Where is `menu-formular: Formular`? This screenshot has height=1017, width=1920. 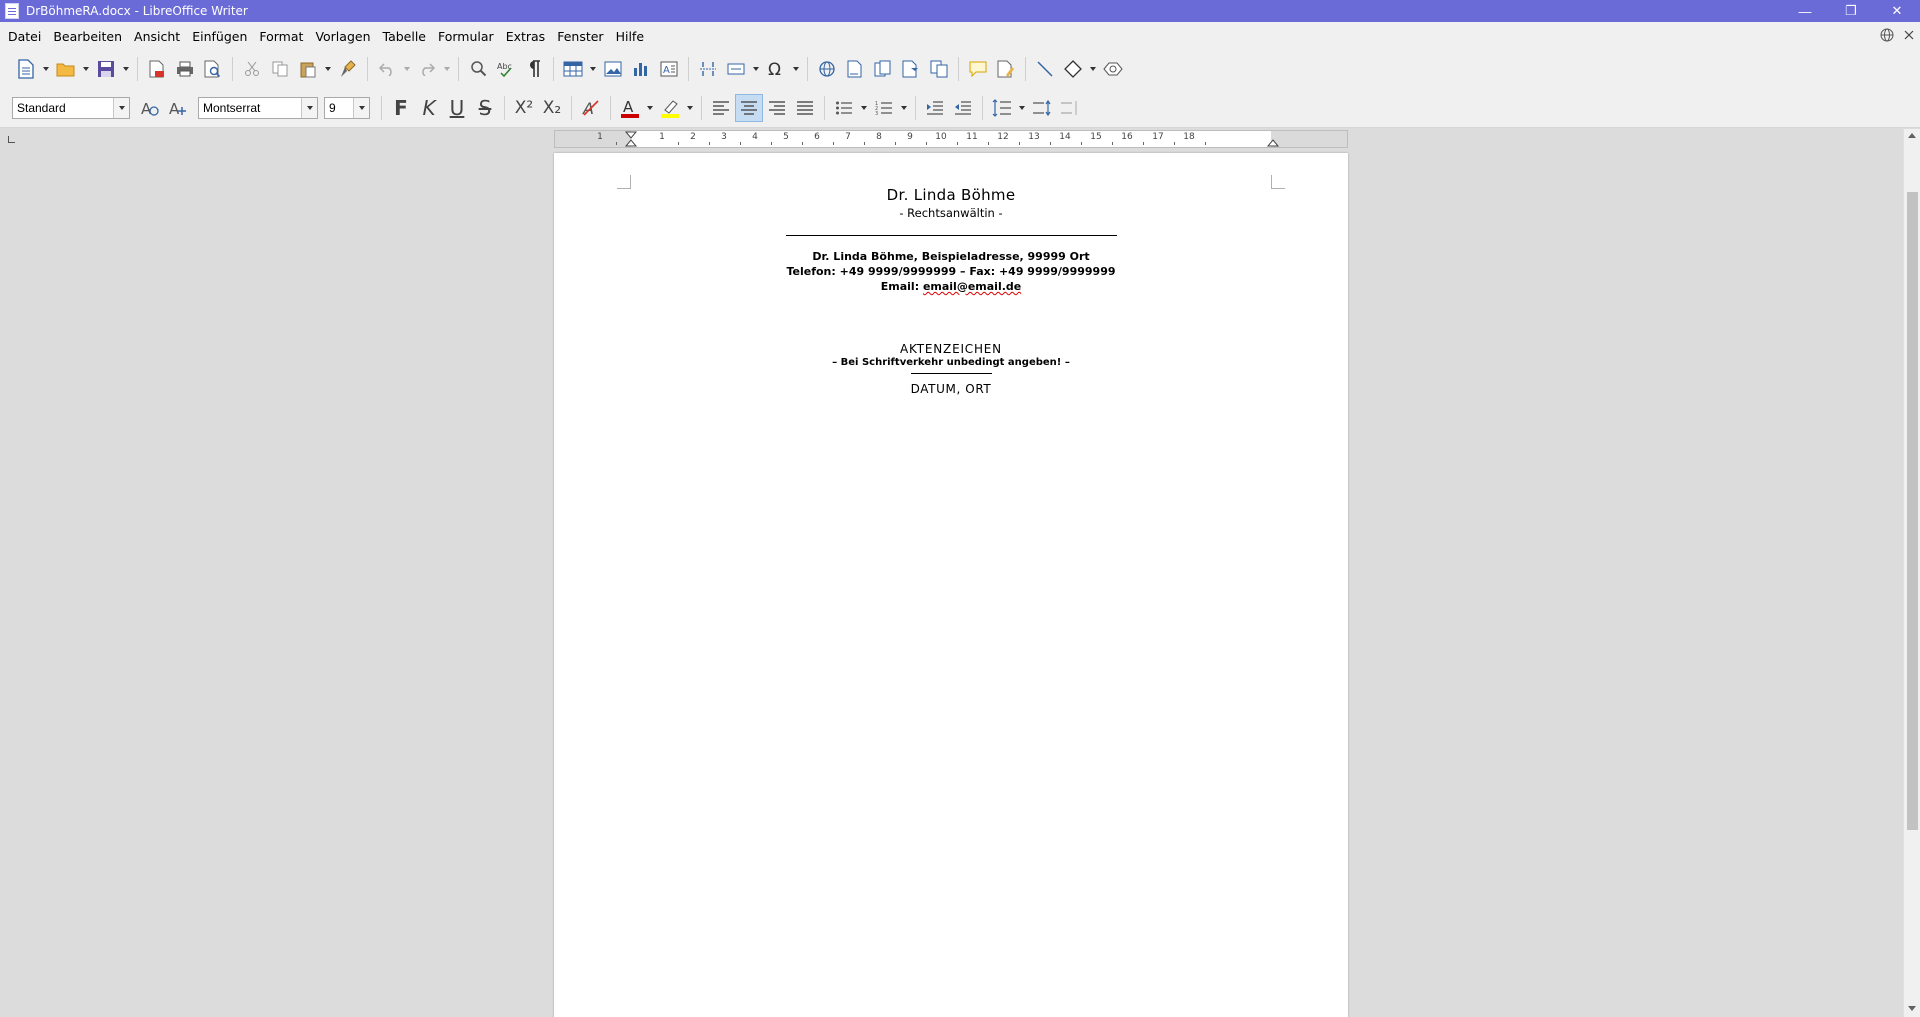 menu-formular: Formular is located at coordinates (466, 36).